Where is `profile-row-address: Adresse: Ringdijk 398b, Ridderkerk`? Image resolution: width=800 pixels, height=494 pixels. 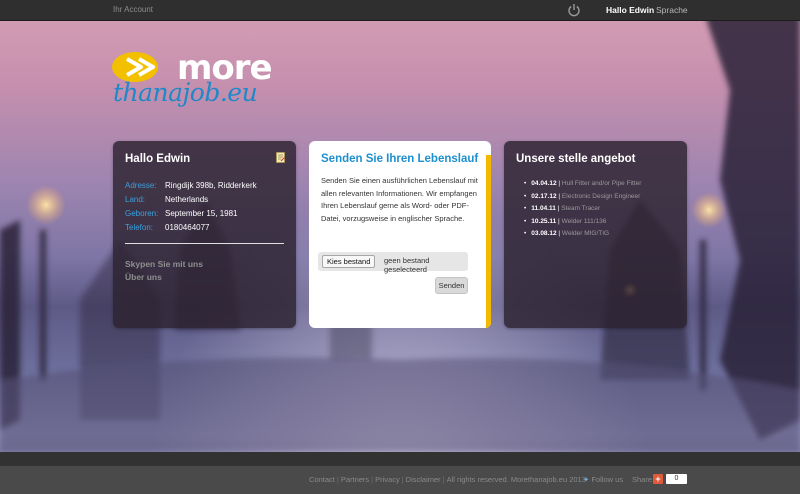
profile-row-address: Adresse: Ringdijk 398b, Ridderkerk is located at coordinates (207, 186).